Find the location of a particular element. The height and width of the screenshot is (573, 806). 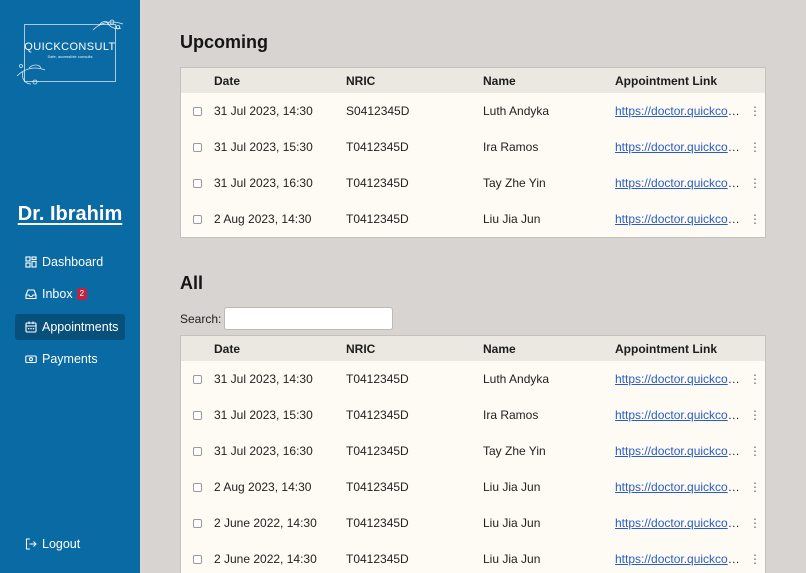

sidebar-item-appointments: Appointments is located at coordinates (70, 327).